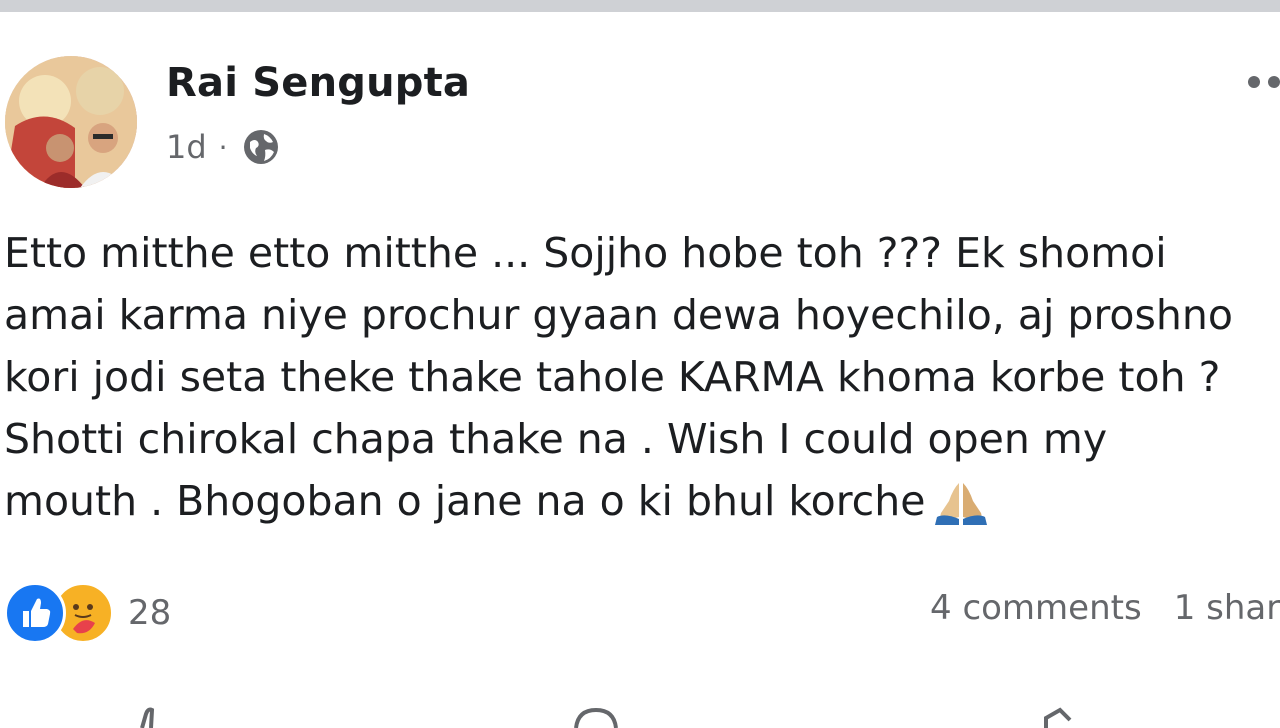  I want to click on folded-hands-icon, so click(961, 504).